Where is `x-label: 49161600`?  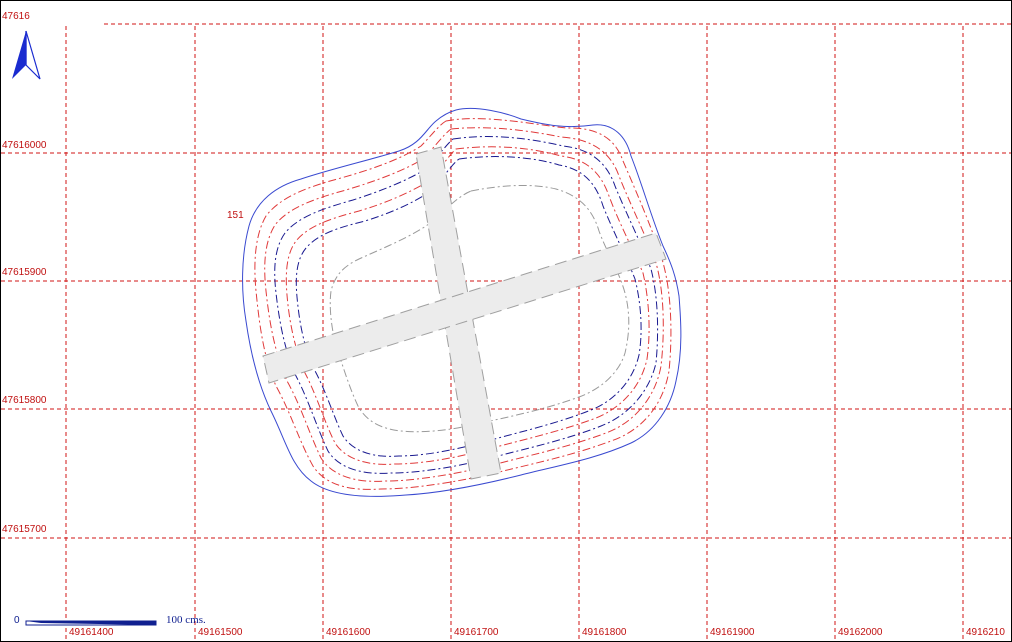
x-label: 49161600 is located at coordinates (348, 632).